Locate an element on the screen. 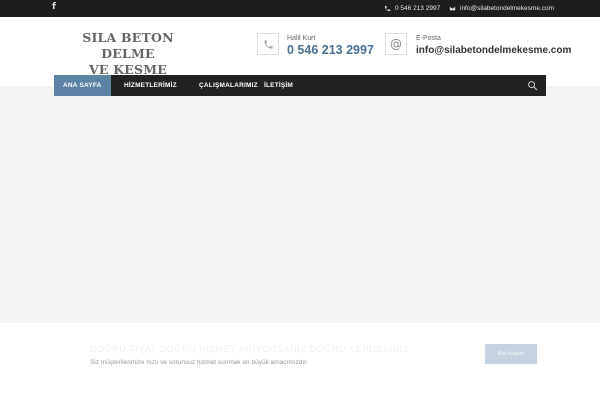 This screenshot has width=600, height=400. topbar-email: info@silabetondelmekesme.com is located at coordinates (501, 8).